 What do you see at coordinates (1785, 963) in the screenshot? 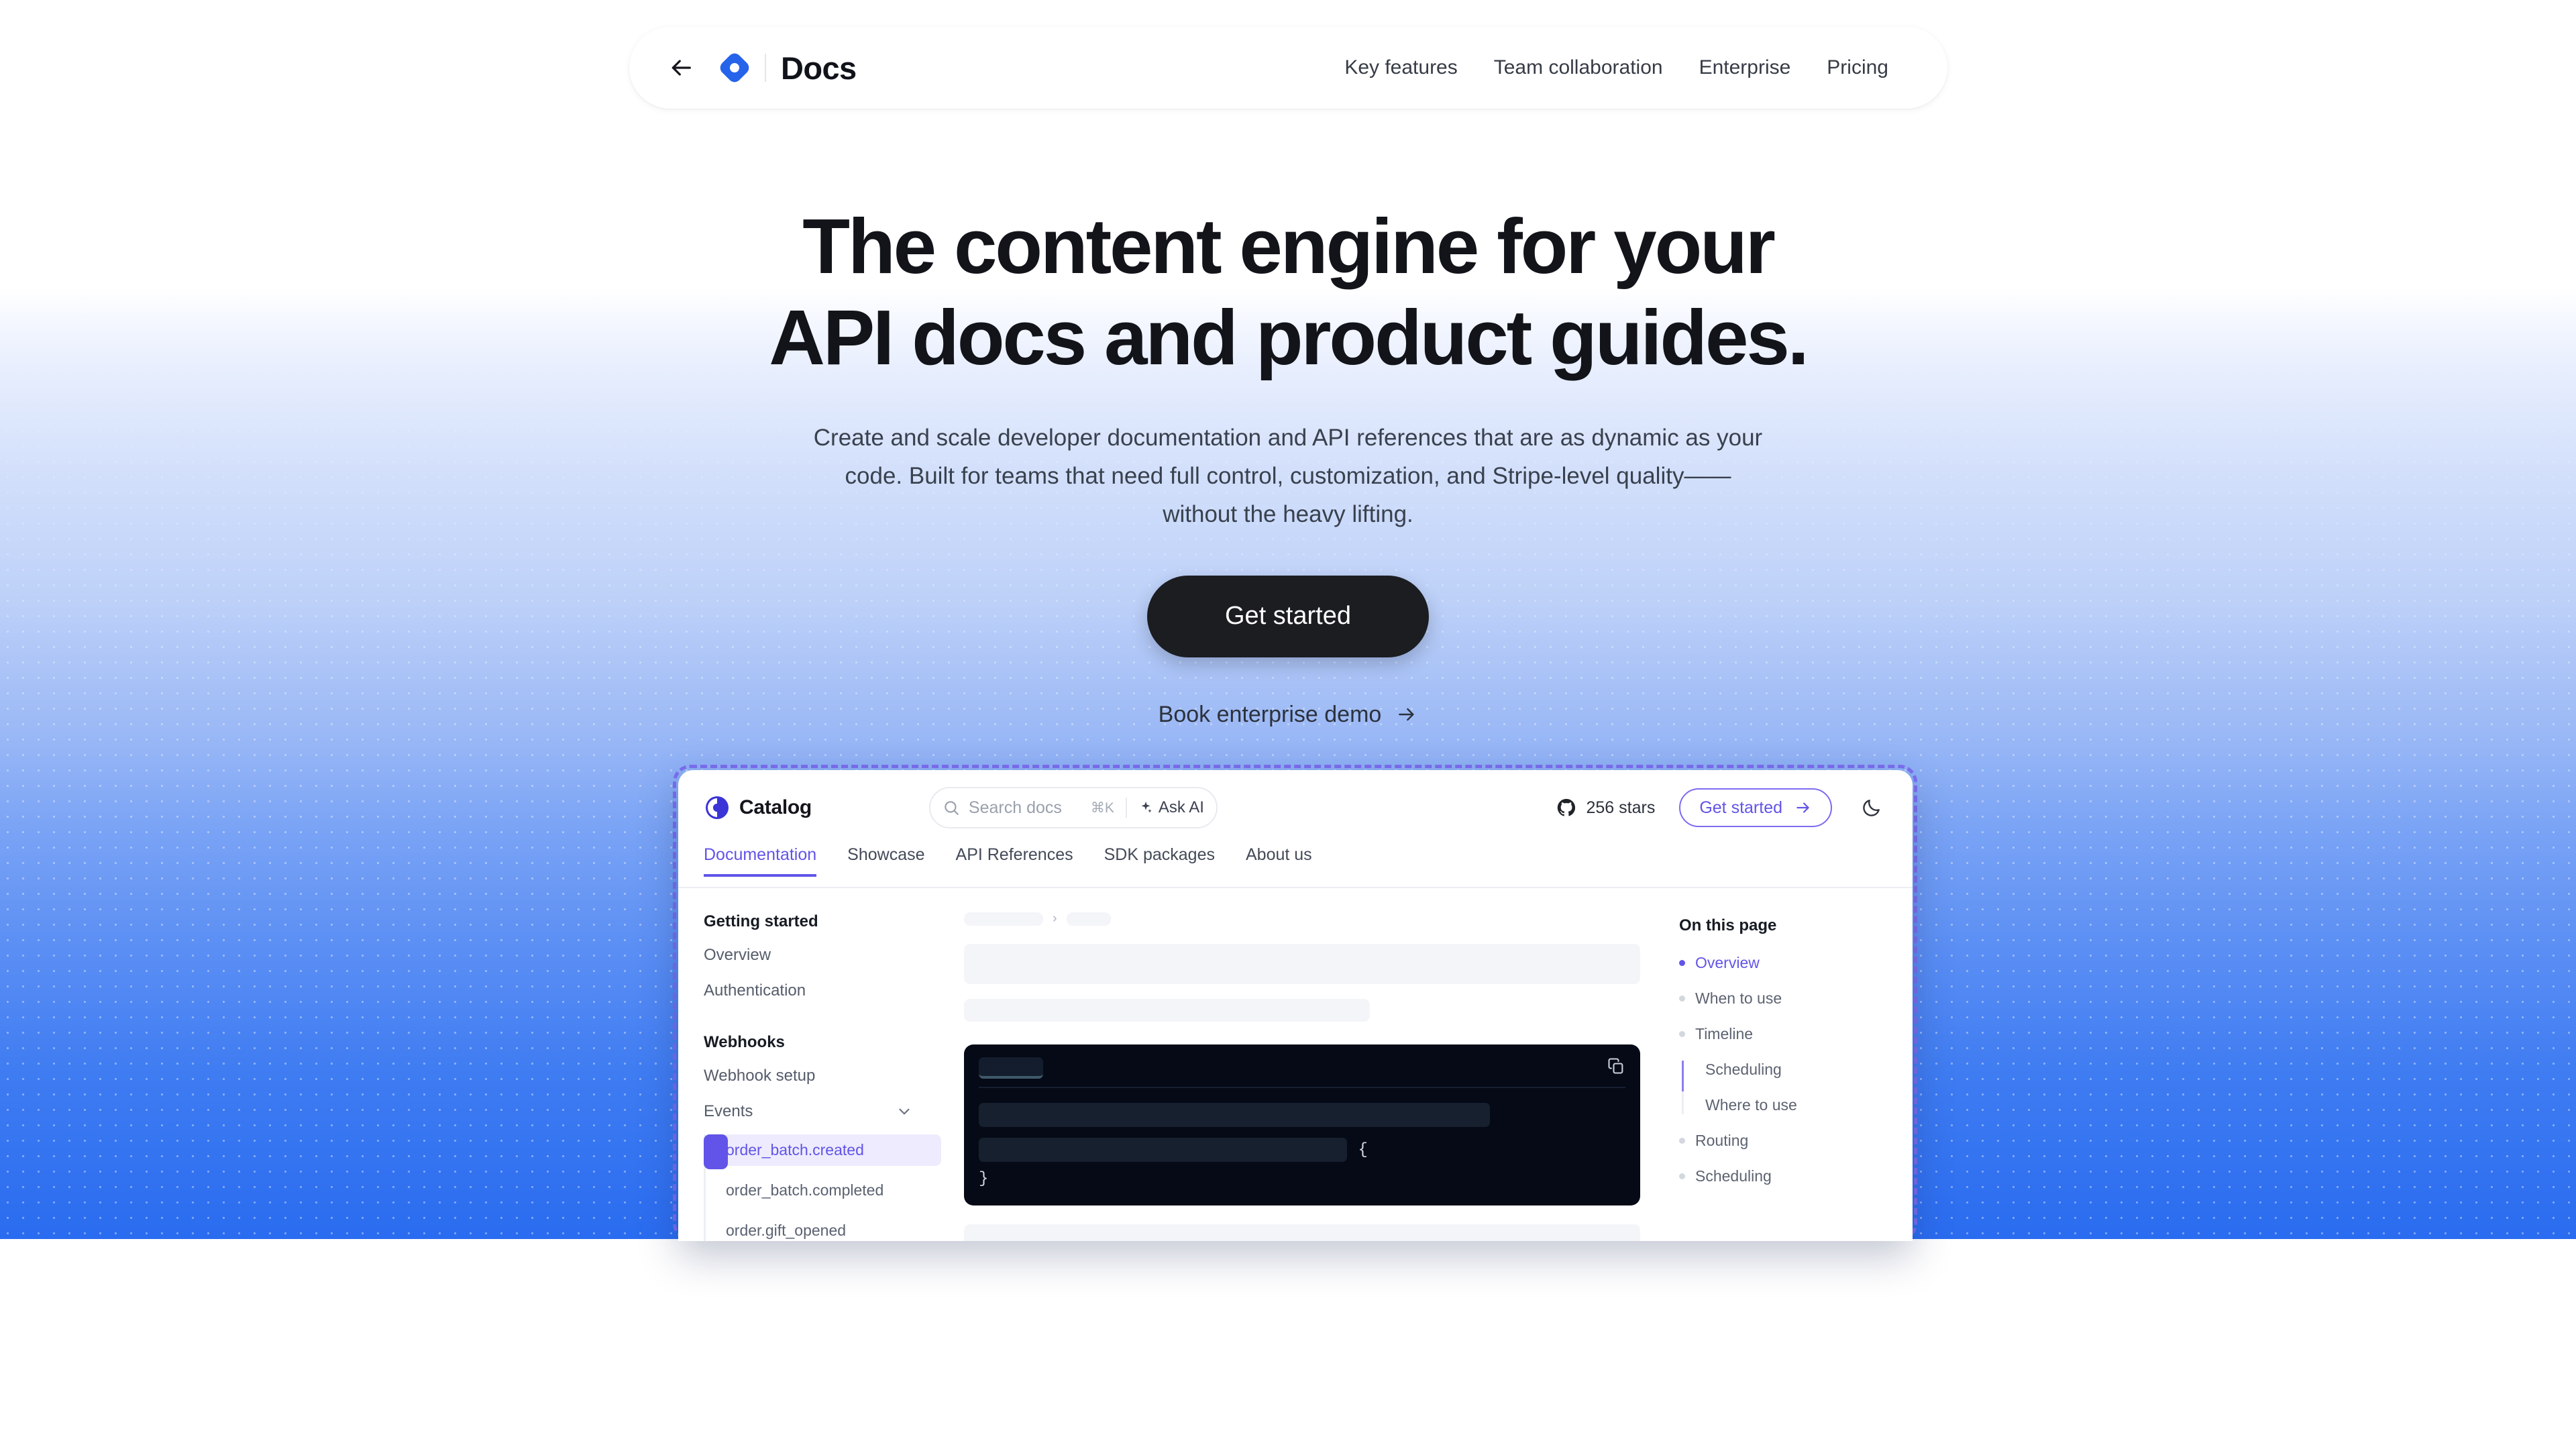
I see `toc-item-overview: Overview` at bounding box center [1785, 963].